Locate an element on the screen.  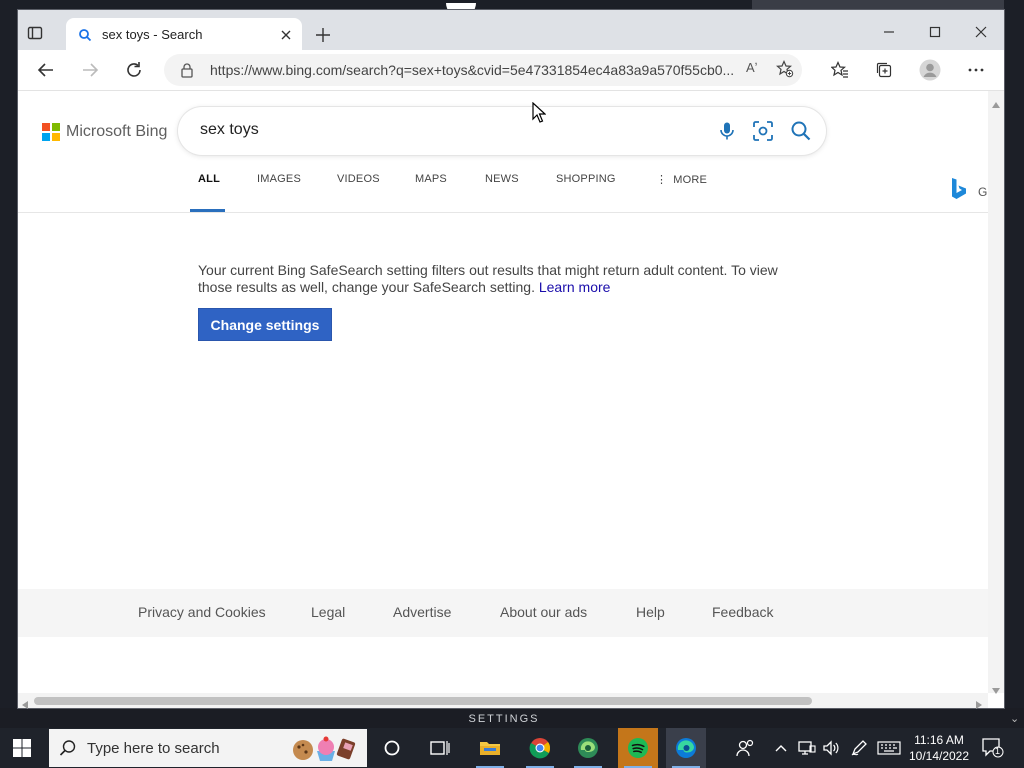
add-favorite-icon is located at coordinates (784, 71).